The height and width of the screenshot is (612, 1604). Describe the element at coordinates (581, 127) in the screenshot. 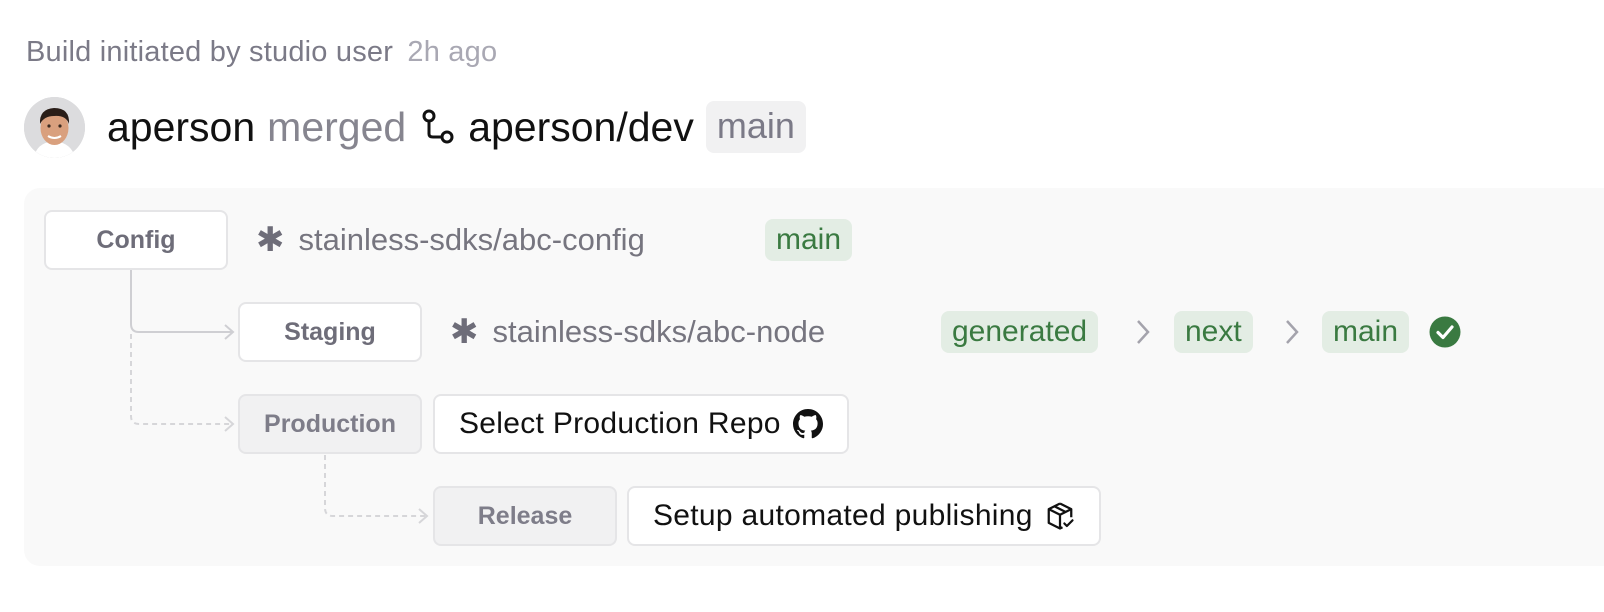

I see `commit-repo: aperson/dev` at that location.